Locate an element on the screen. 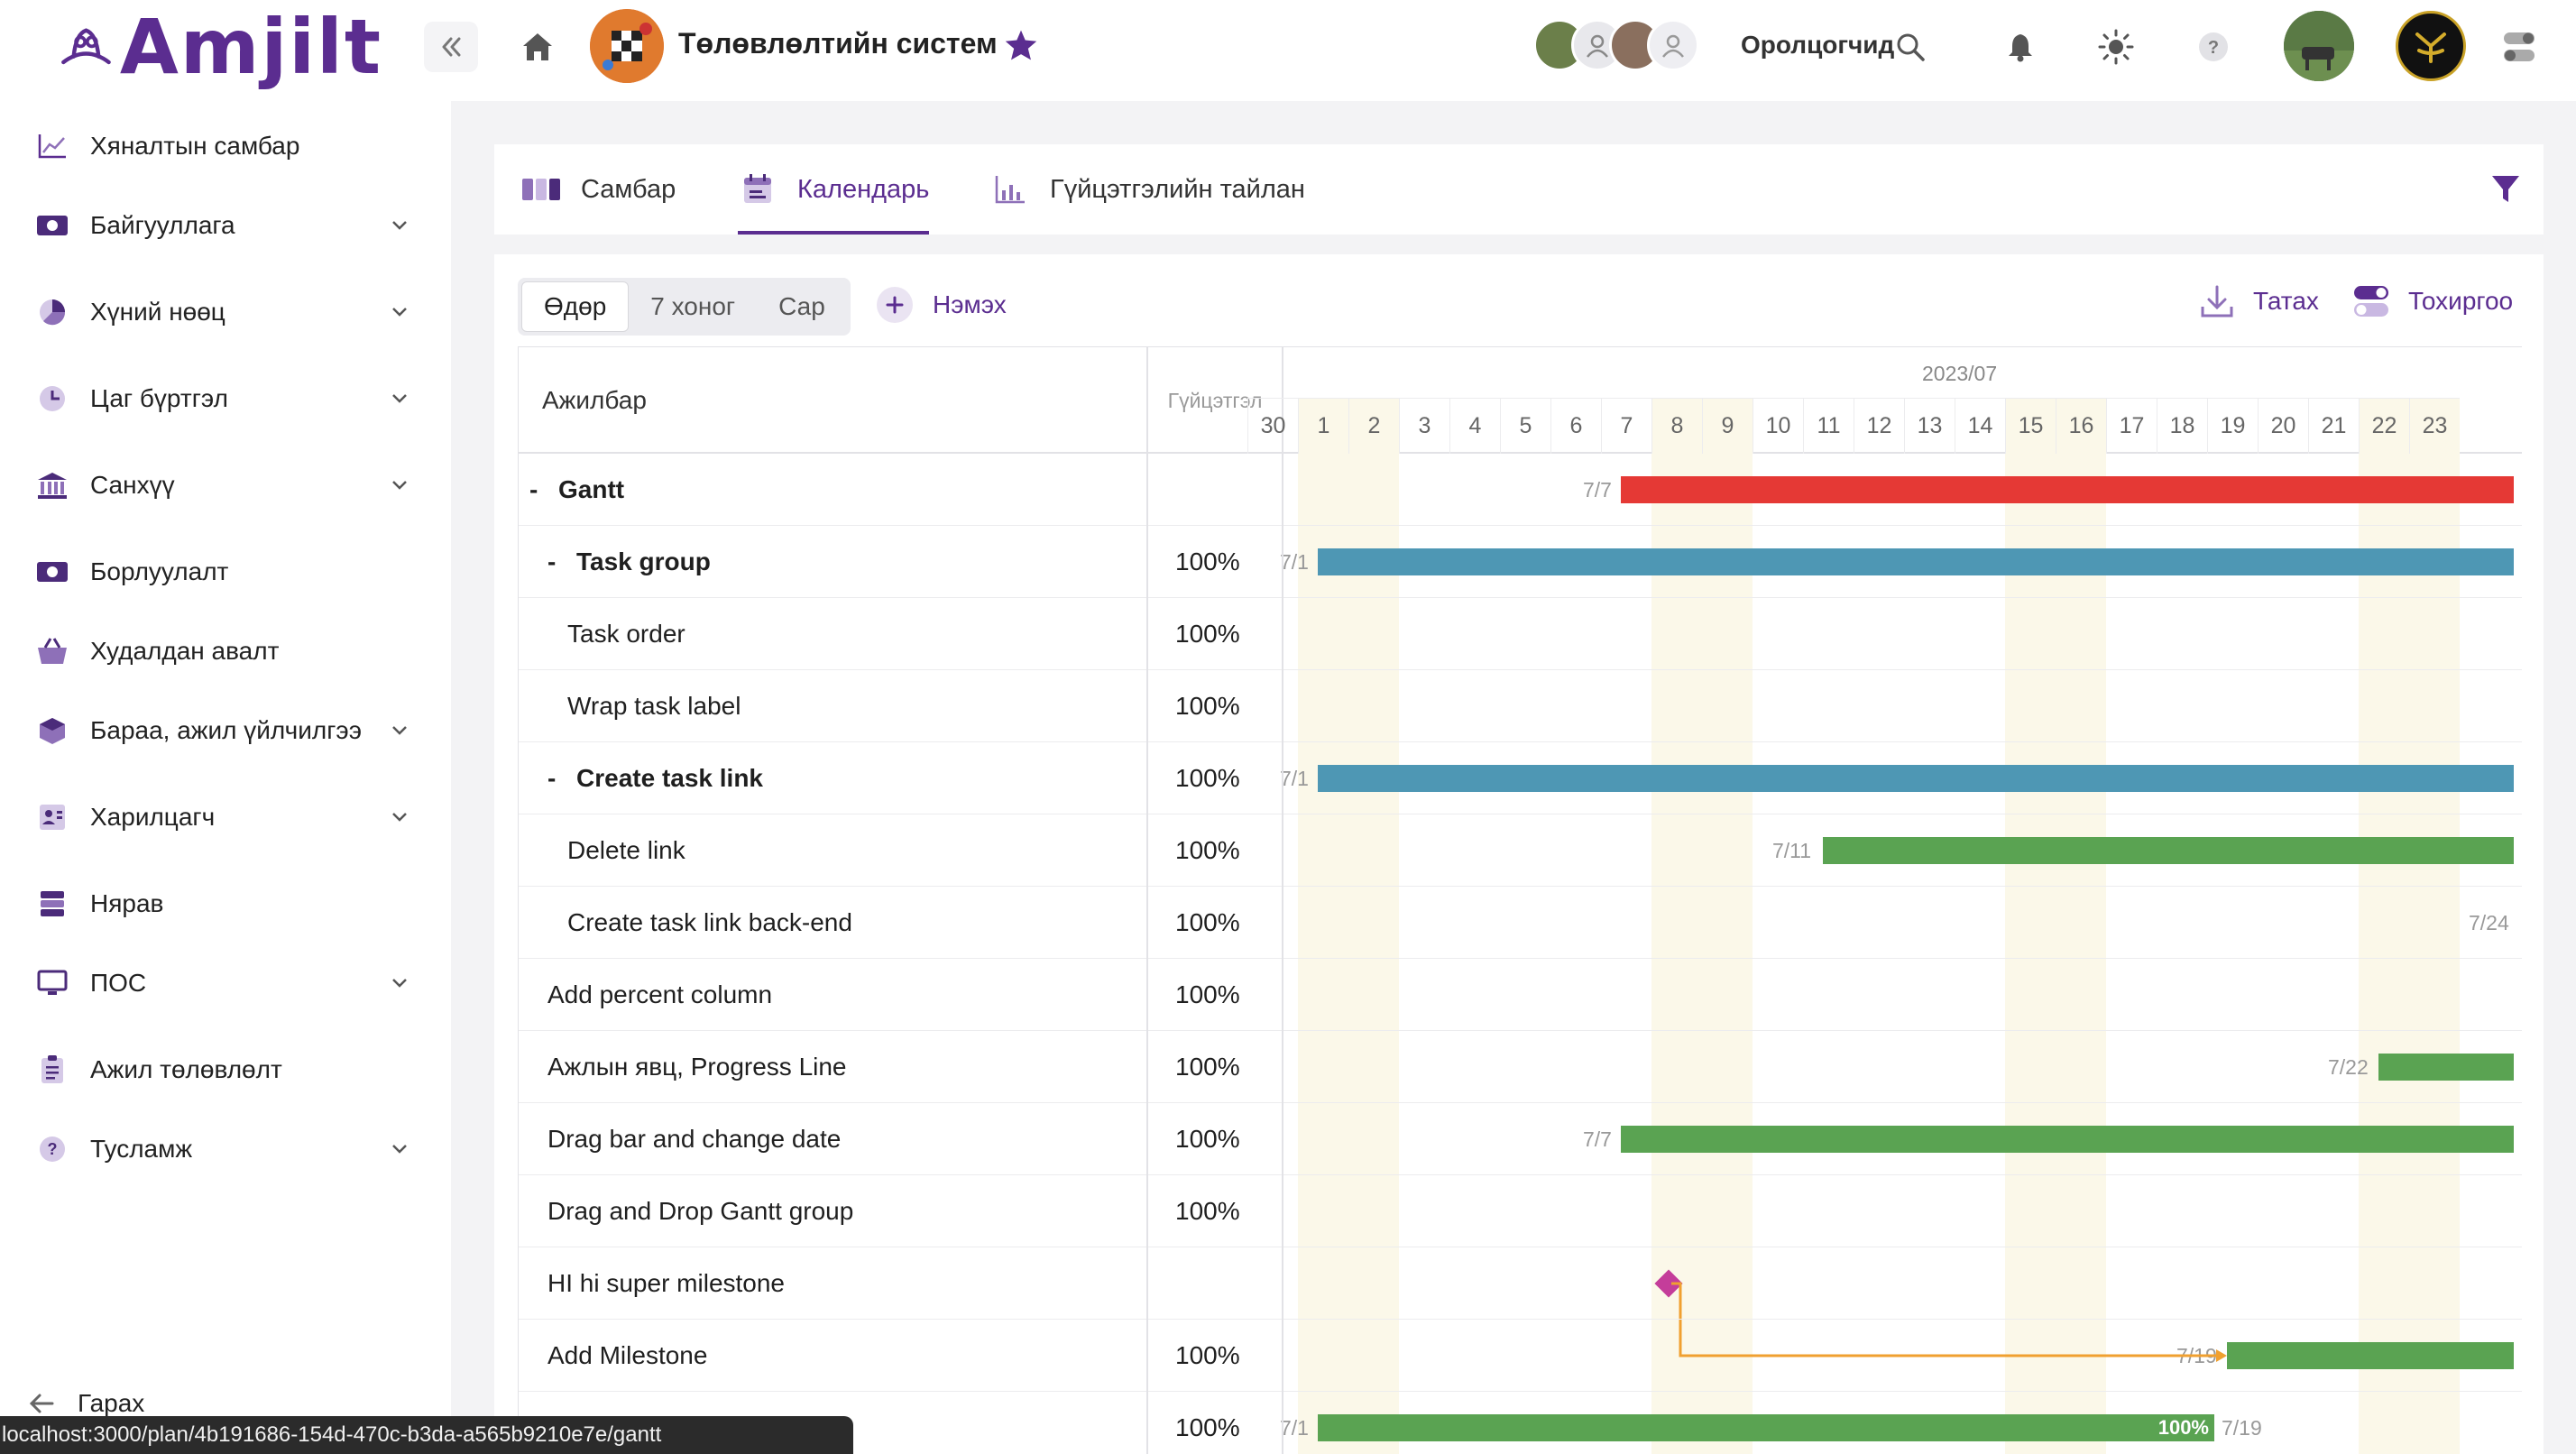 The width and height of the screenshot is (2576, 1454). help-button: ? is located at coordinates (2213, 46).